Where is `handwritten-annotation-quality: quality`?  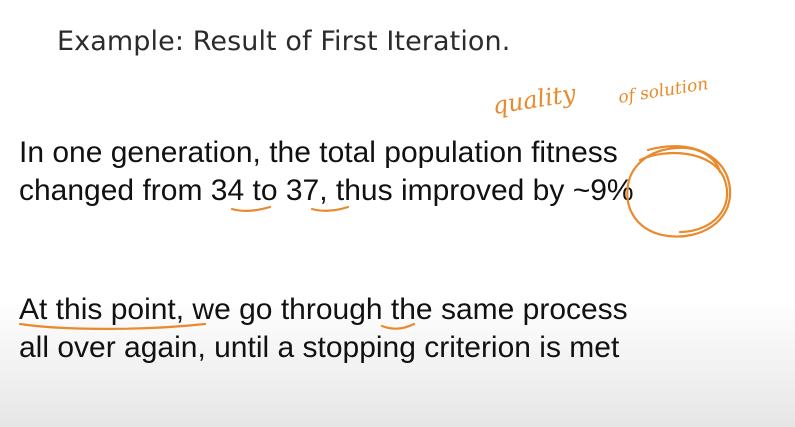 handwritten-annotation-quality: quality is located at coordinates (534, 99).